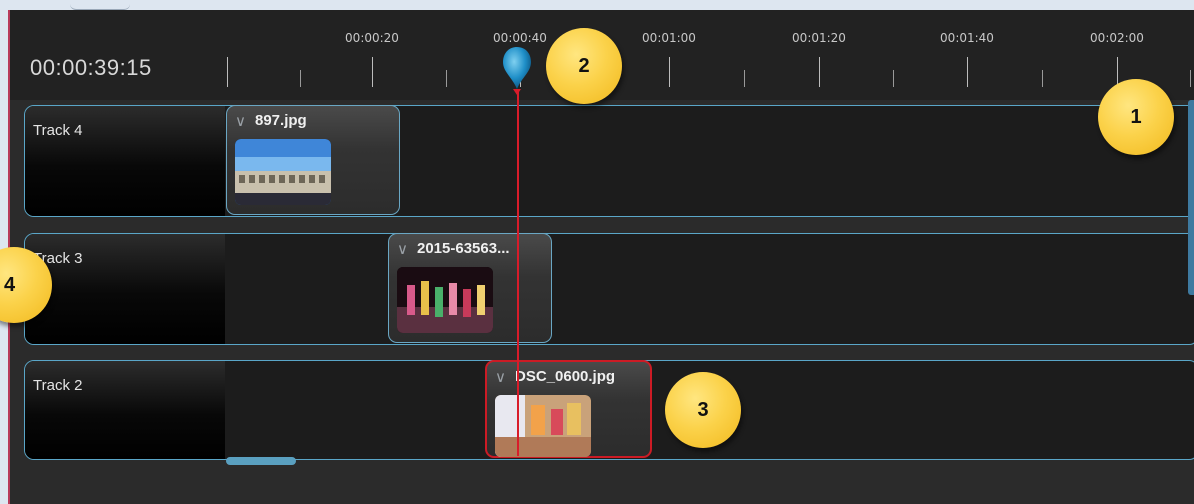 The image size is (1194, 504). Describe the element at coordinates (703, 410) in the screenshot. I see `callout-badge: 3` at that location.